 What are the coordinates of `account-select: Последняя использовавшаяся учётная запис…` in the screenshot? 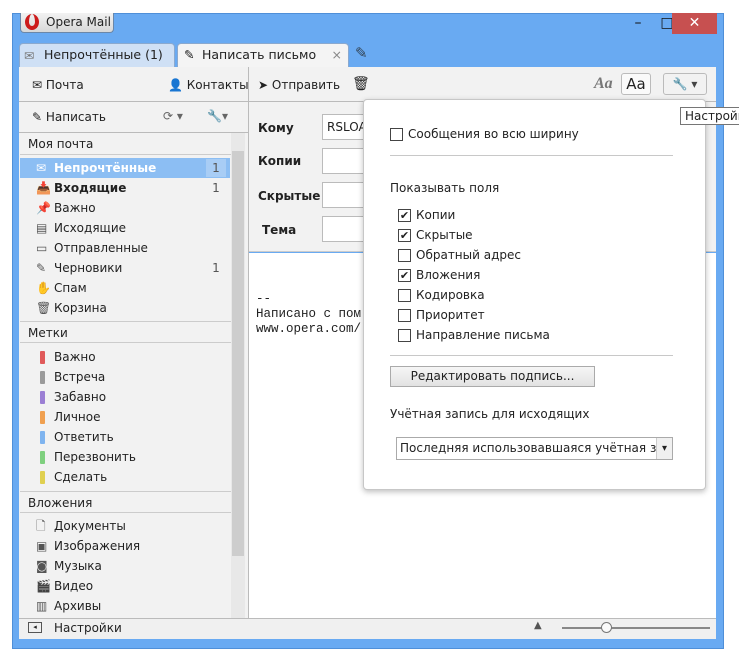 It's located at (534, 448).